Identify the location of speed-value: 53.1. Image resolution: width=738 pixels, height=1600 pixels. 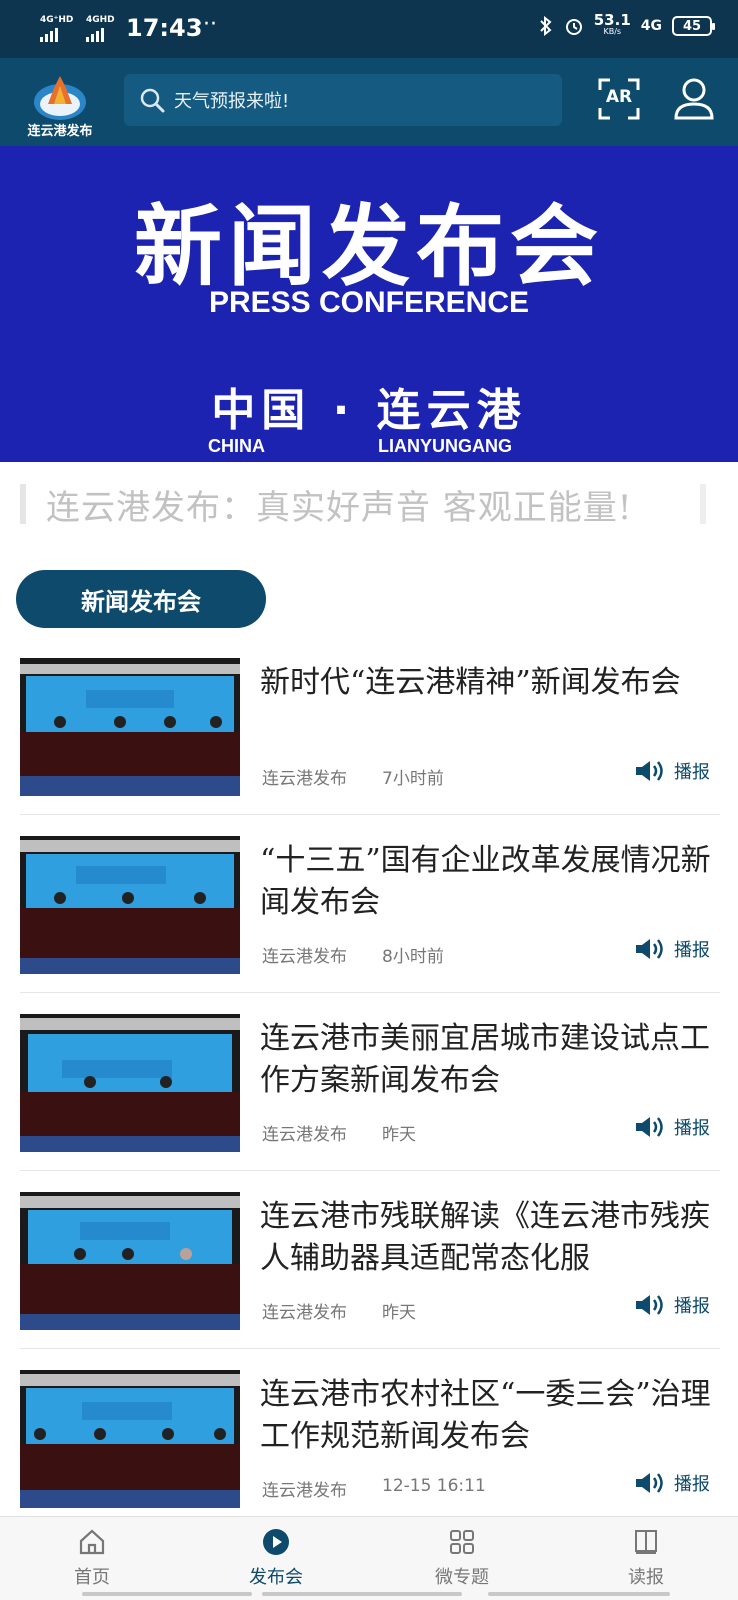
(612, 20).